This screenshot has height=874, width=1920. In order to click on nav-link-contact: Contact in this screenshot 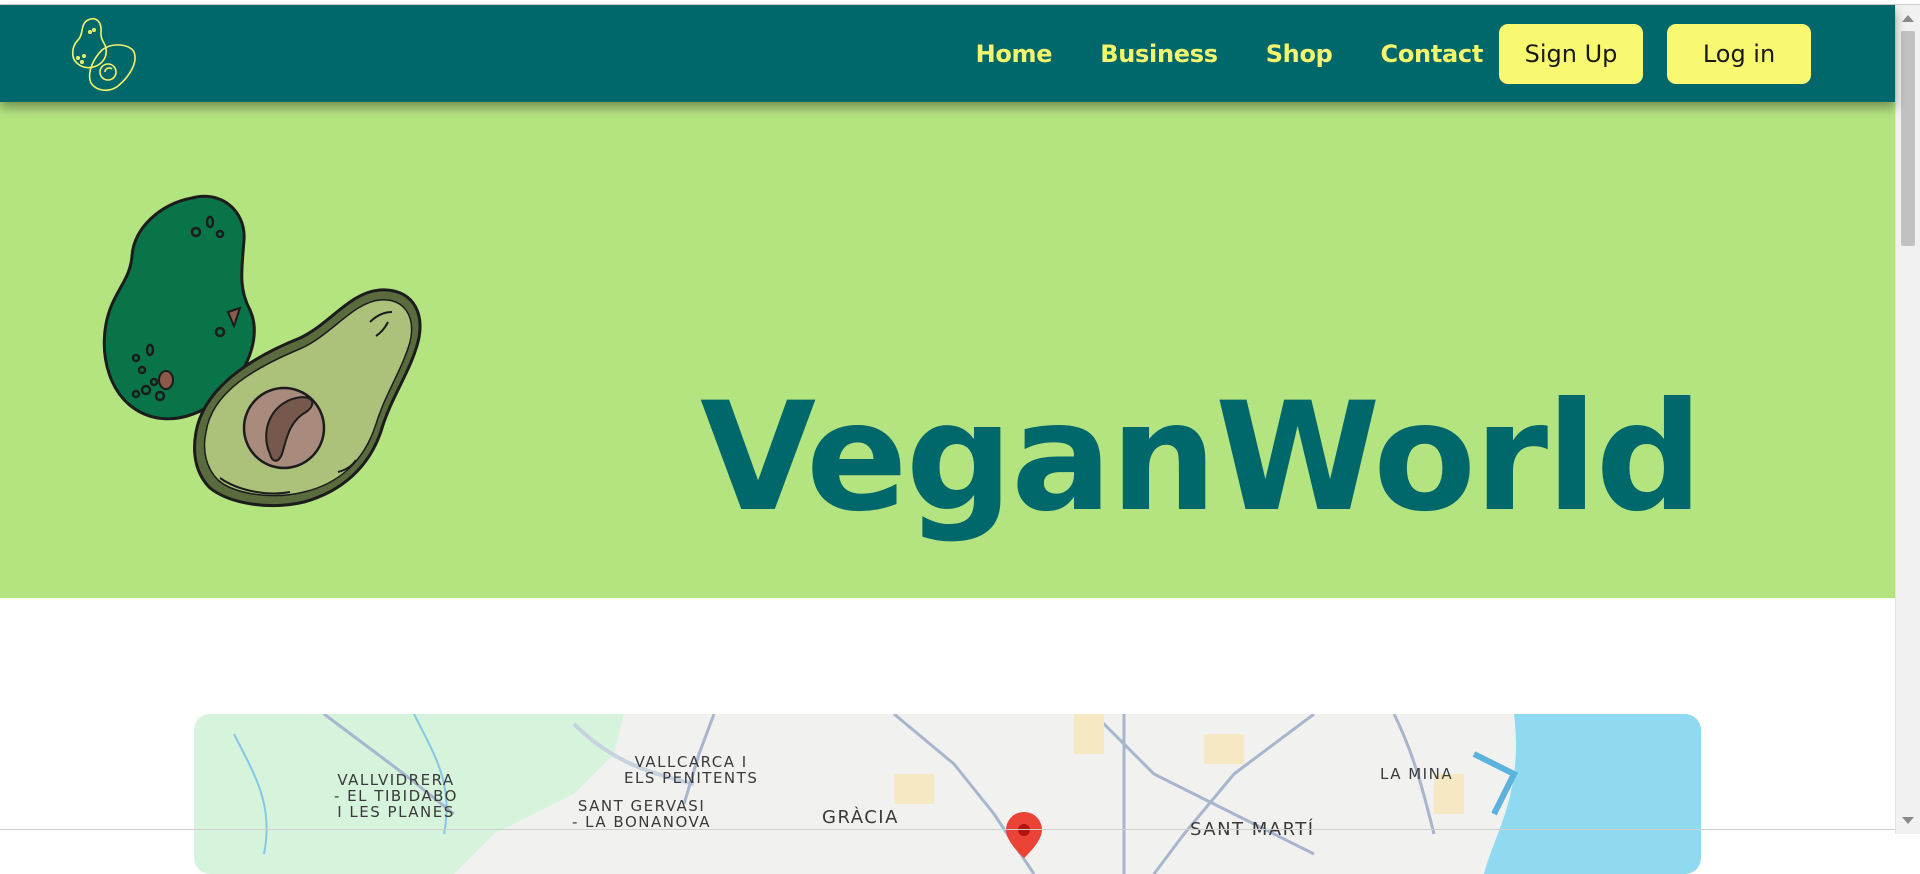, I will do `click(1432, 54)`.